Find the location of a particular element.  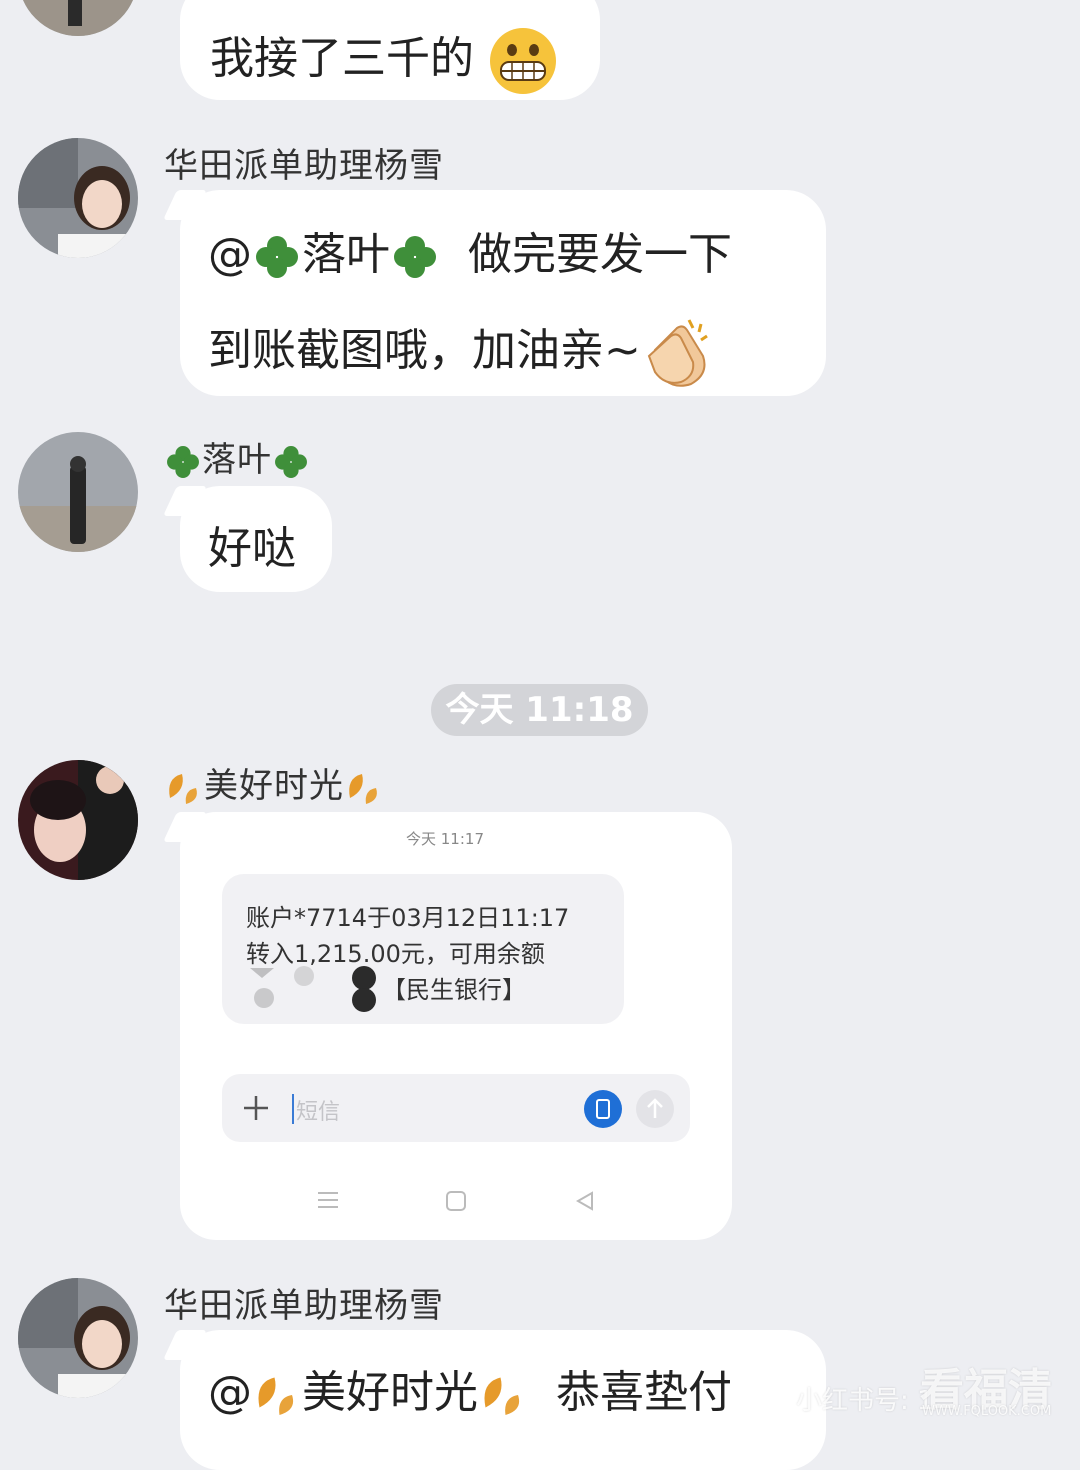

message-text: 到账截图哦，加油亲~ is located at coordinates (424, 350).